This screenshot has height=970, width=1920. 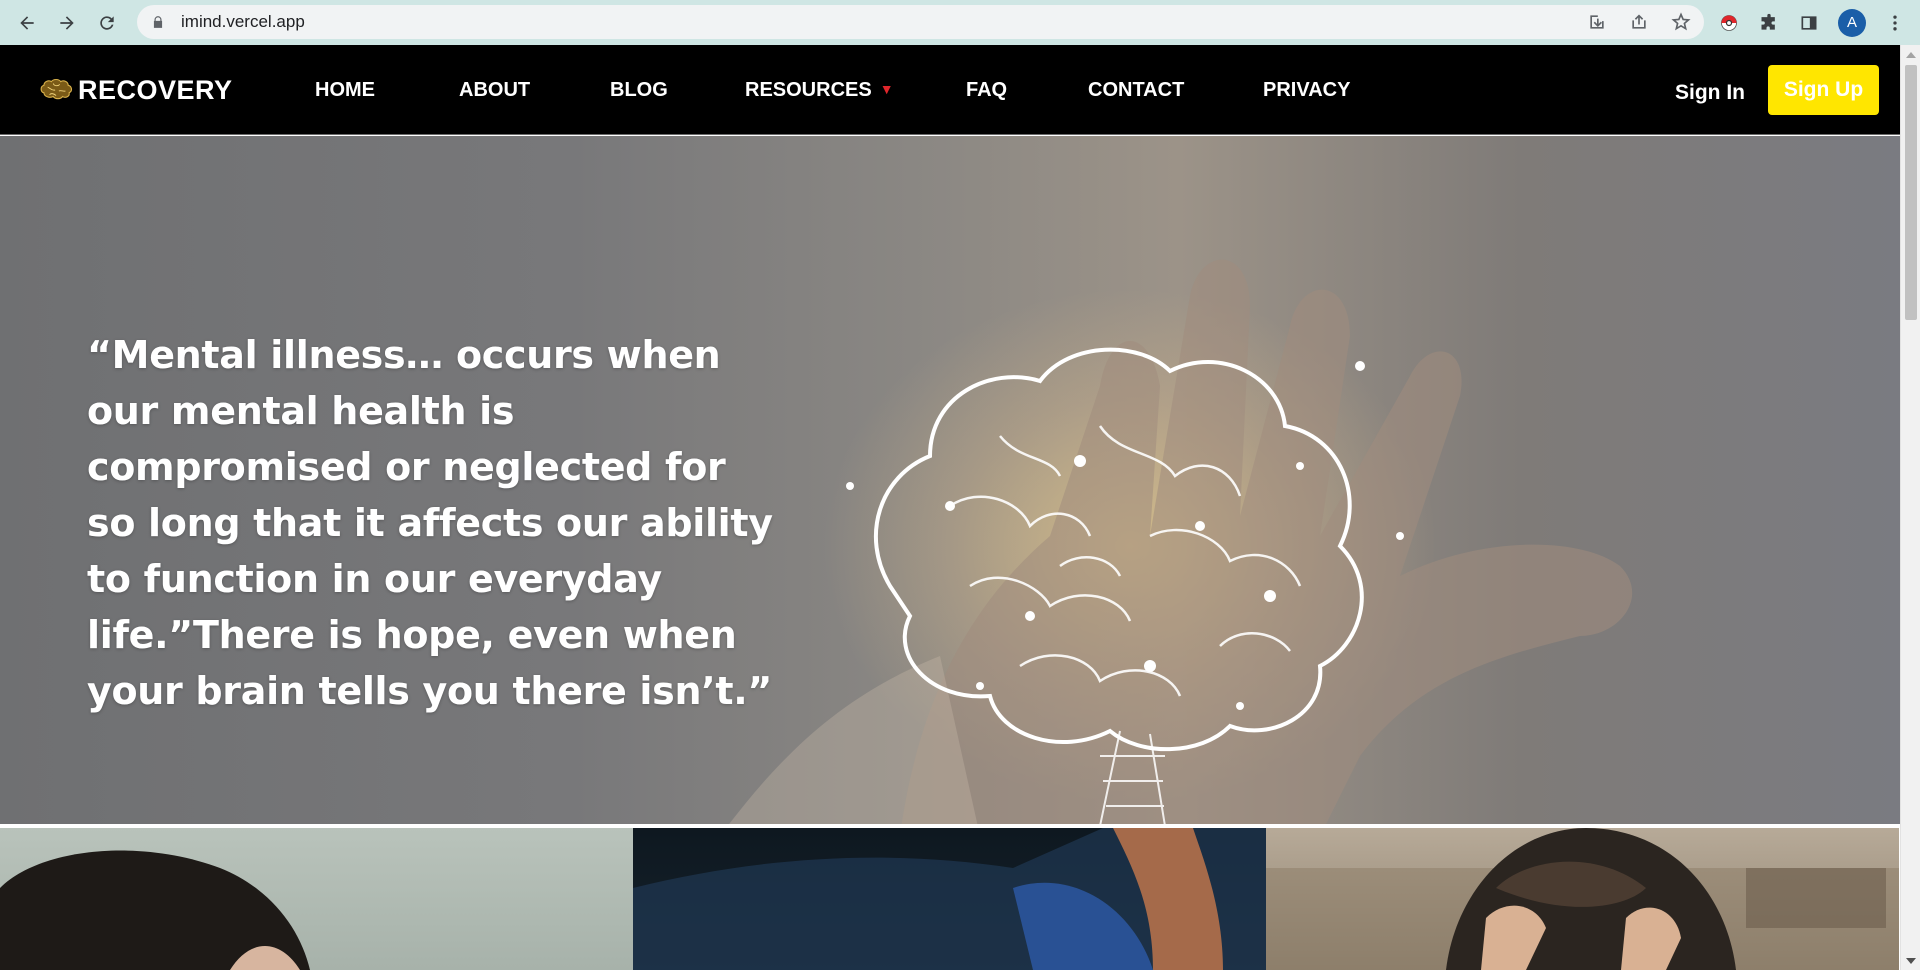 I want to click on card-image-man-stressed, so click(x=1582, y=899).